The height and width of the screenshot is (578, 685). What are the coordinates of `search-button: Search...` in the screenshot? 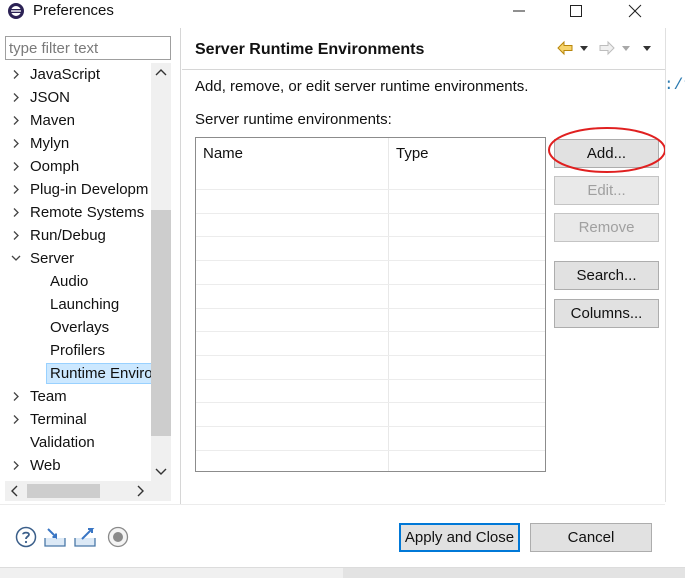 It's located at (606, 275).